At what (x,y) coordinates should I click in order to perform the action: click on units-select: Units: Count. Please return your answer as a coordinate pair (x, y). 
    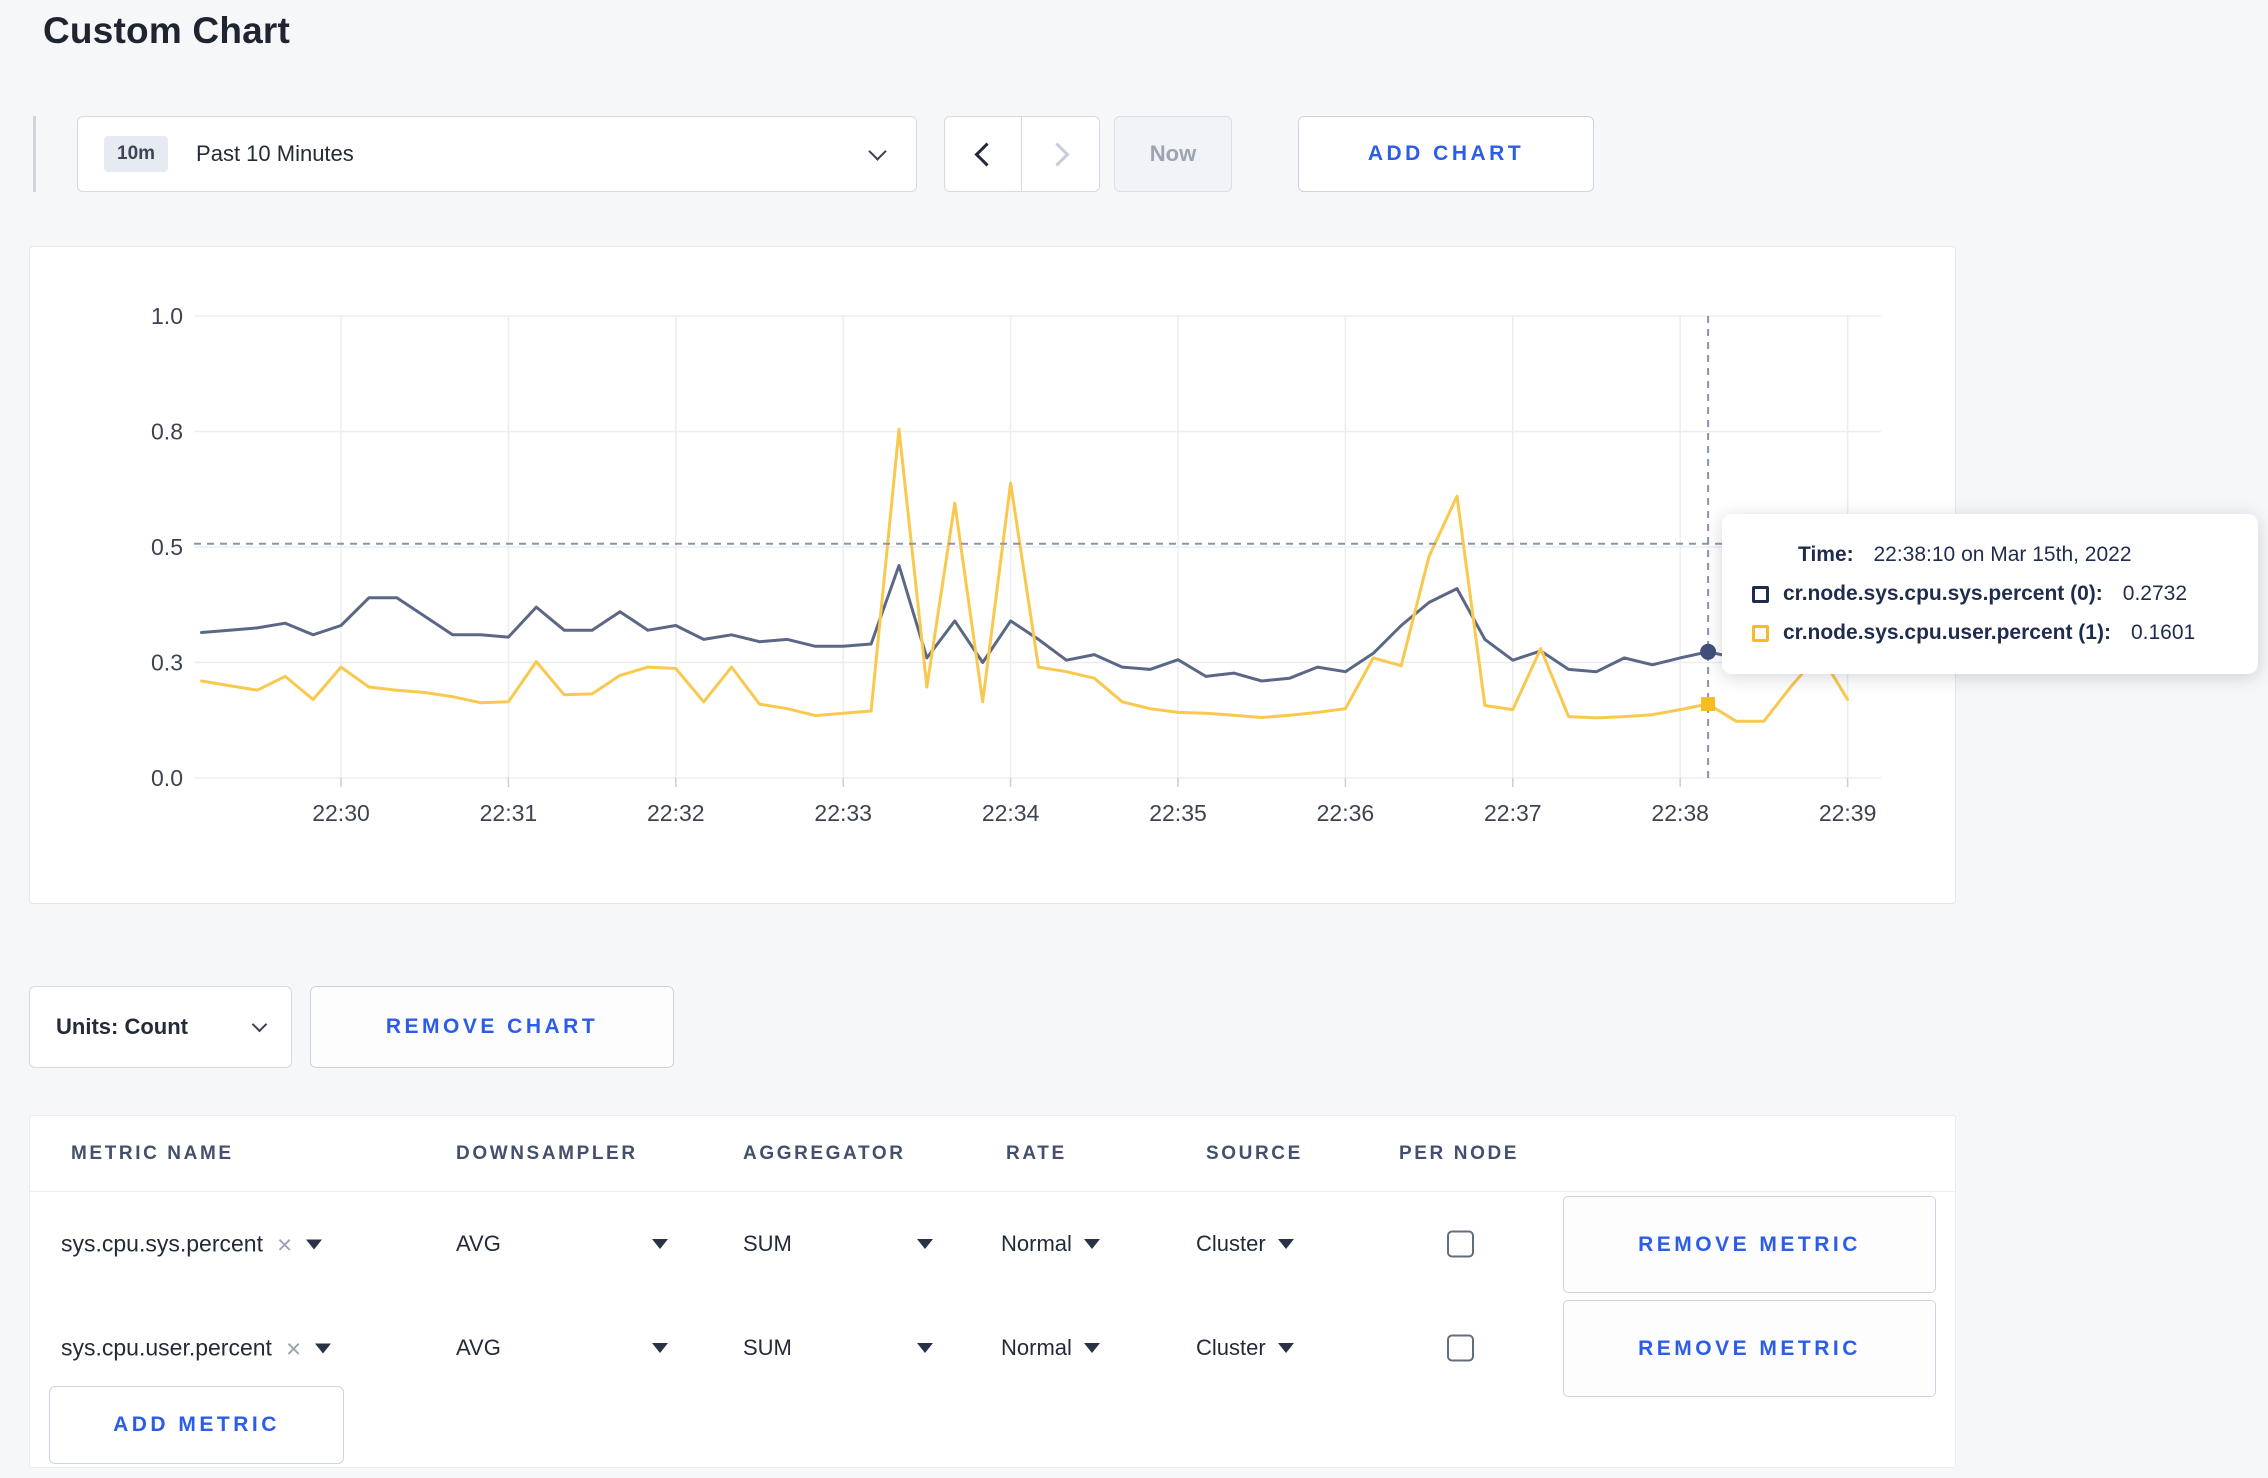
    Looking at the image, I should click on (160, 1027).